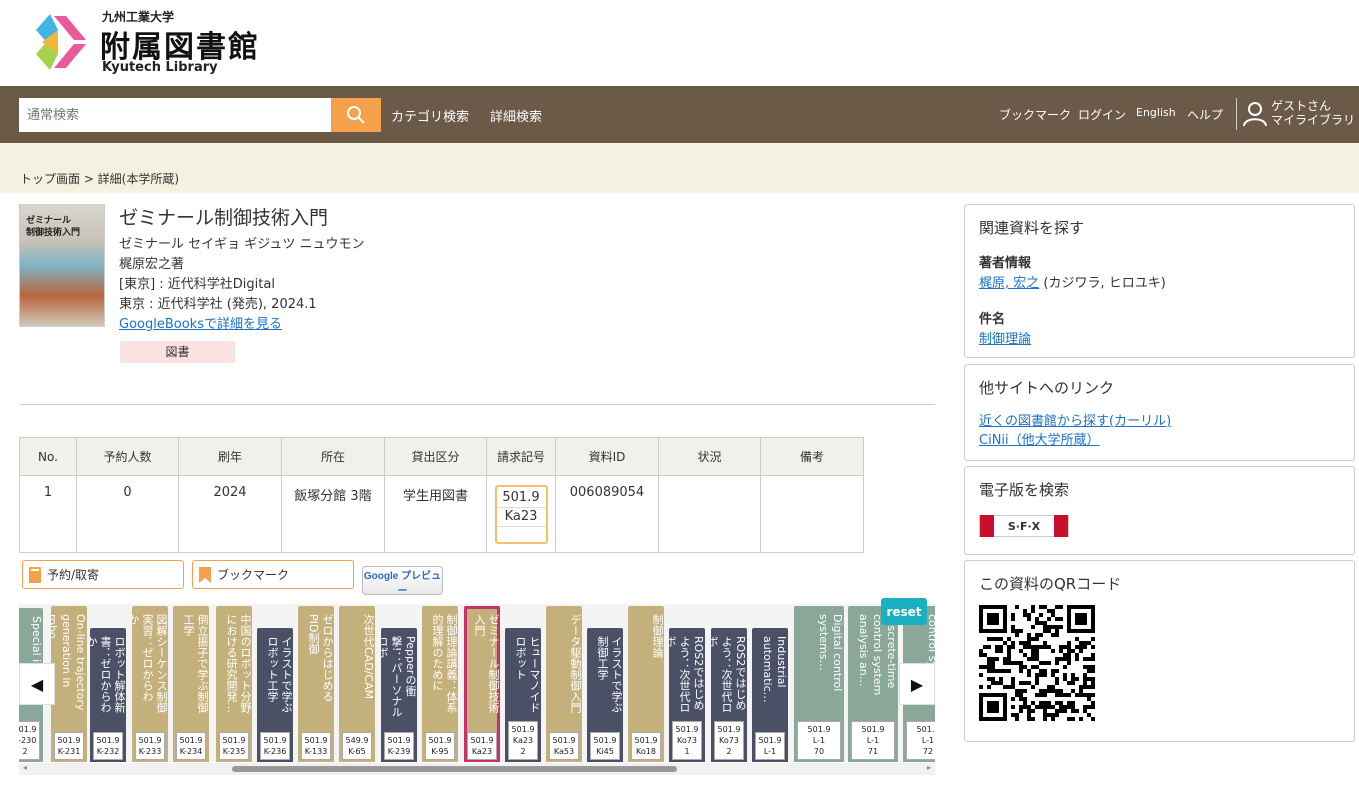  What do you see at coordinates (399, 746) in the screenshot?
I see `book-call-number-label: 501.9 K-239` at bounding box center [399, 746].